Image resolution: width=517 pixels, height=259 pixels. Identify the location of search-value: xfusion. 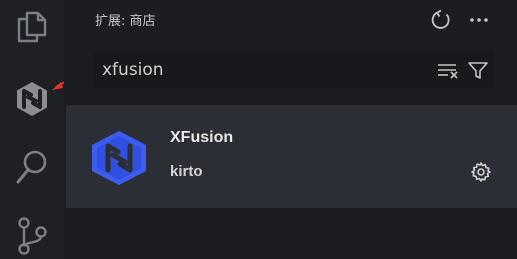
(133, 70).